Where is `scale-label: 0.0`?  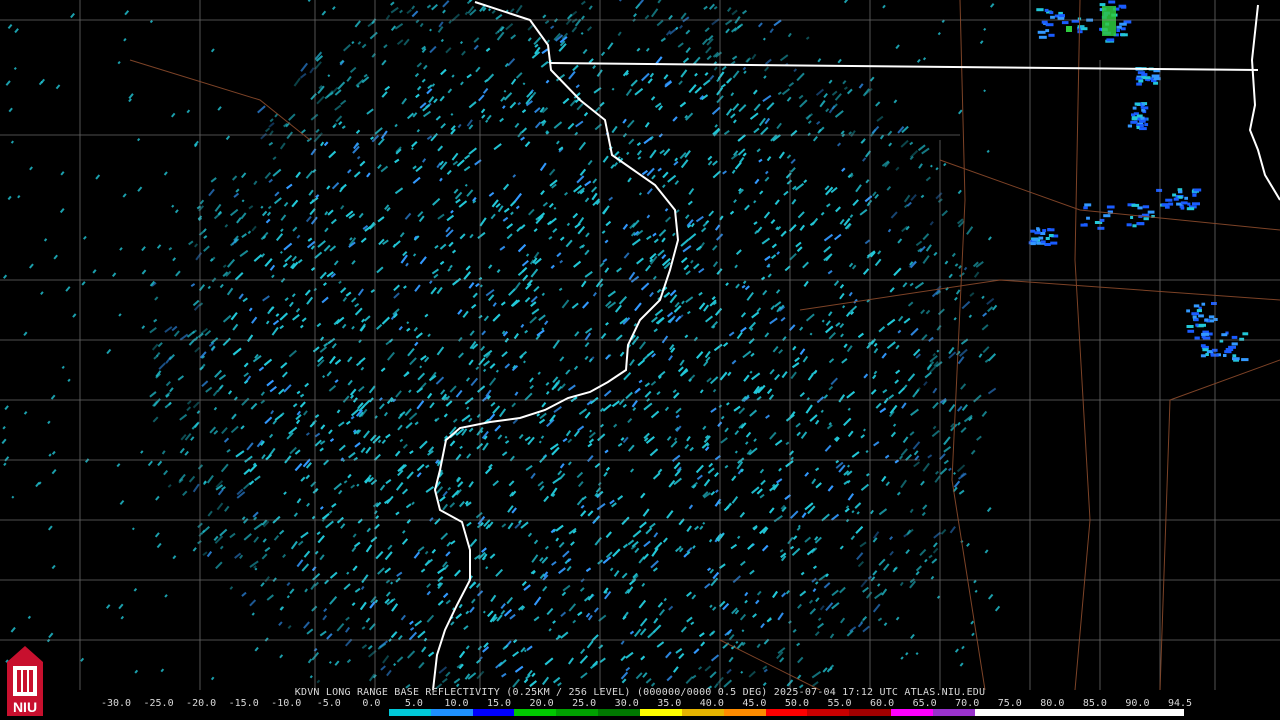 scale-label: 0.0 is located at coordinates (371, 703).